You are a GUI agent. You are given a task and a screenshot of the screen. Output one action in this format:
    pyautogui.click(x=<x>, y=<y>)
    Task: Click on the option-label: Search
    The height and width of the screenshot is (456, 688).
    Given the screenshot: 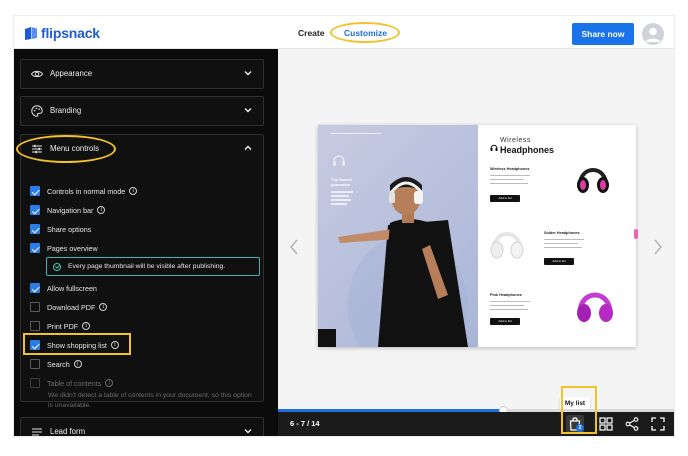 What is the action you would take?
    pyautogui.click(x=58, y=364)
    